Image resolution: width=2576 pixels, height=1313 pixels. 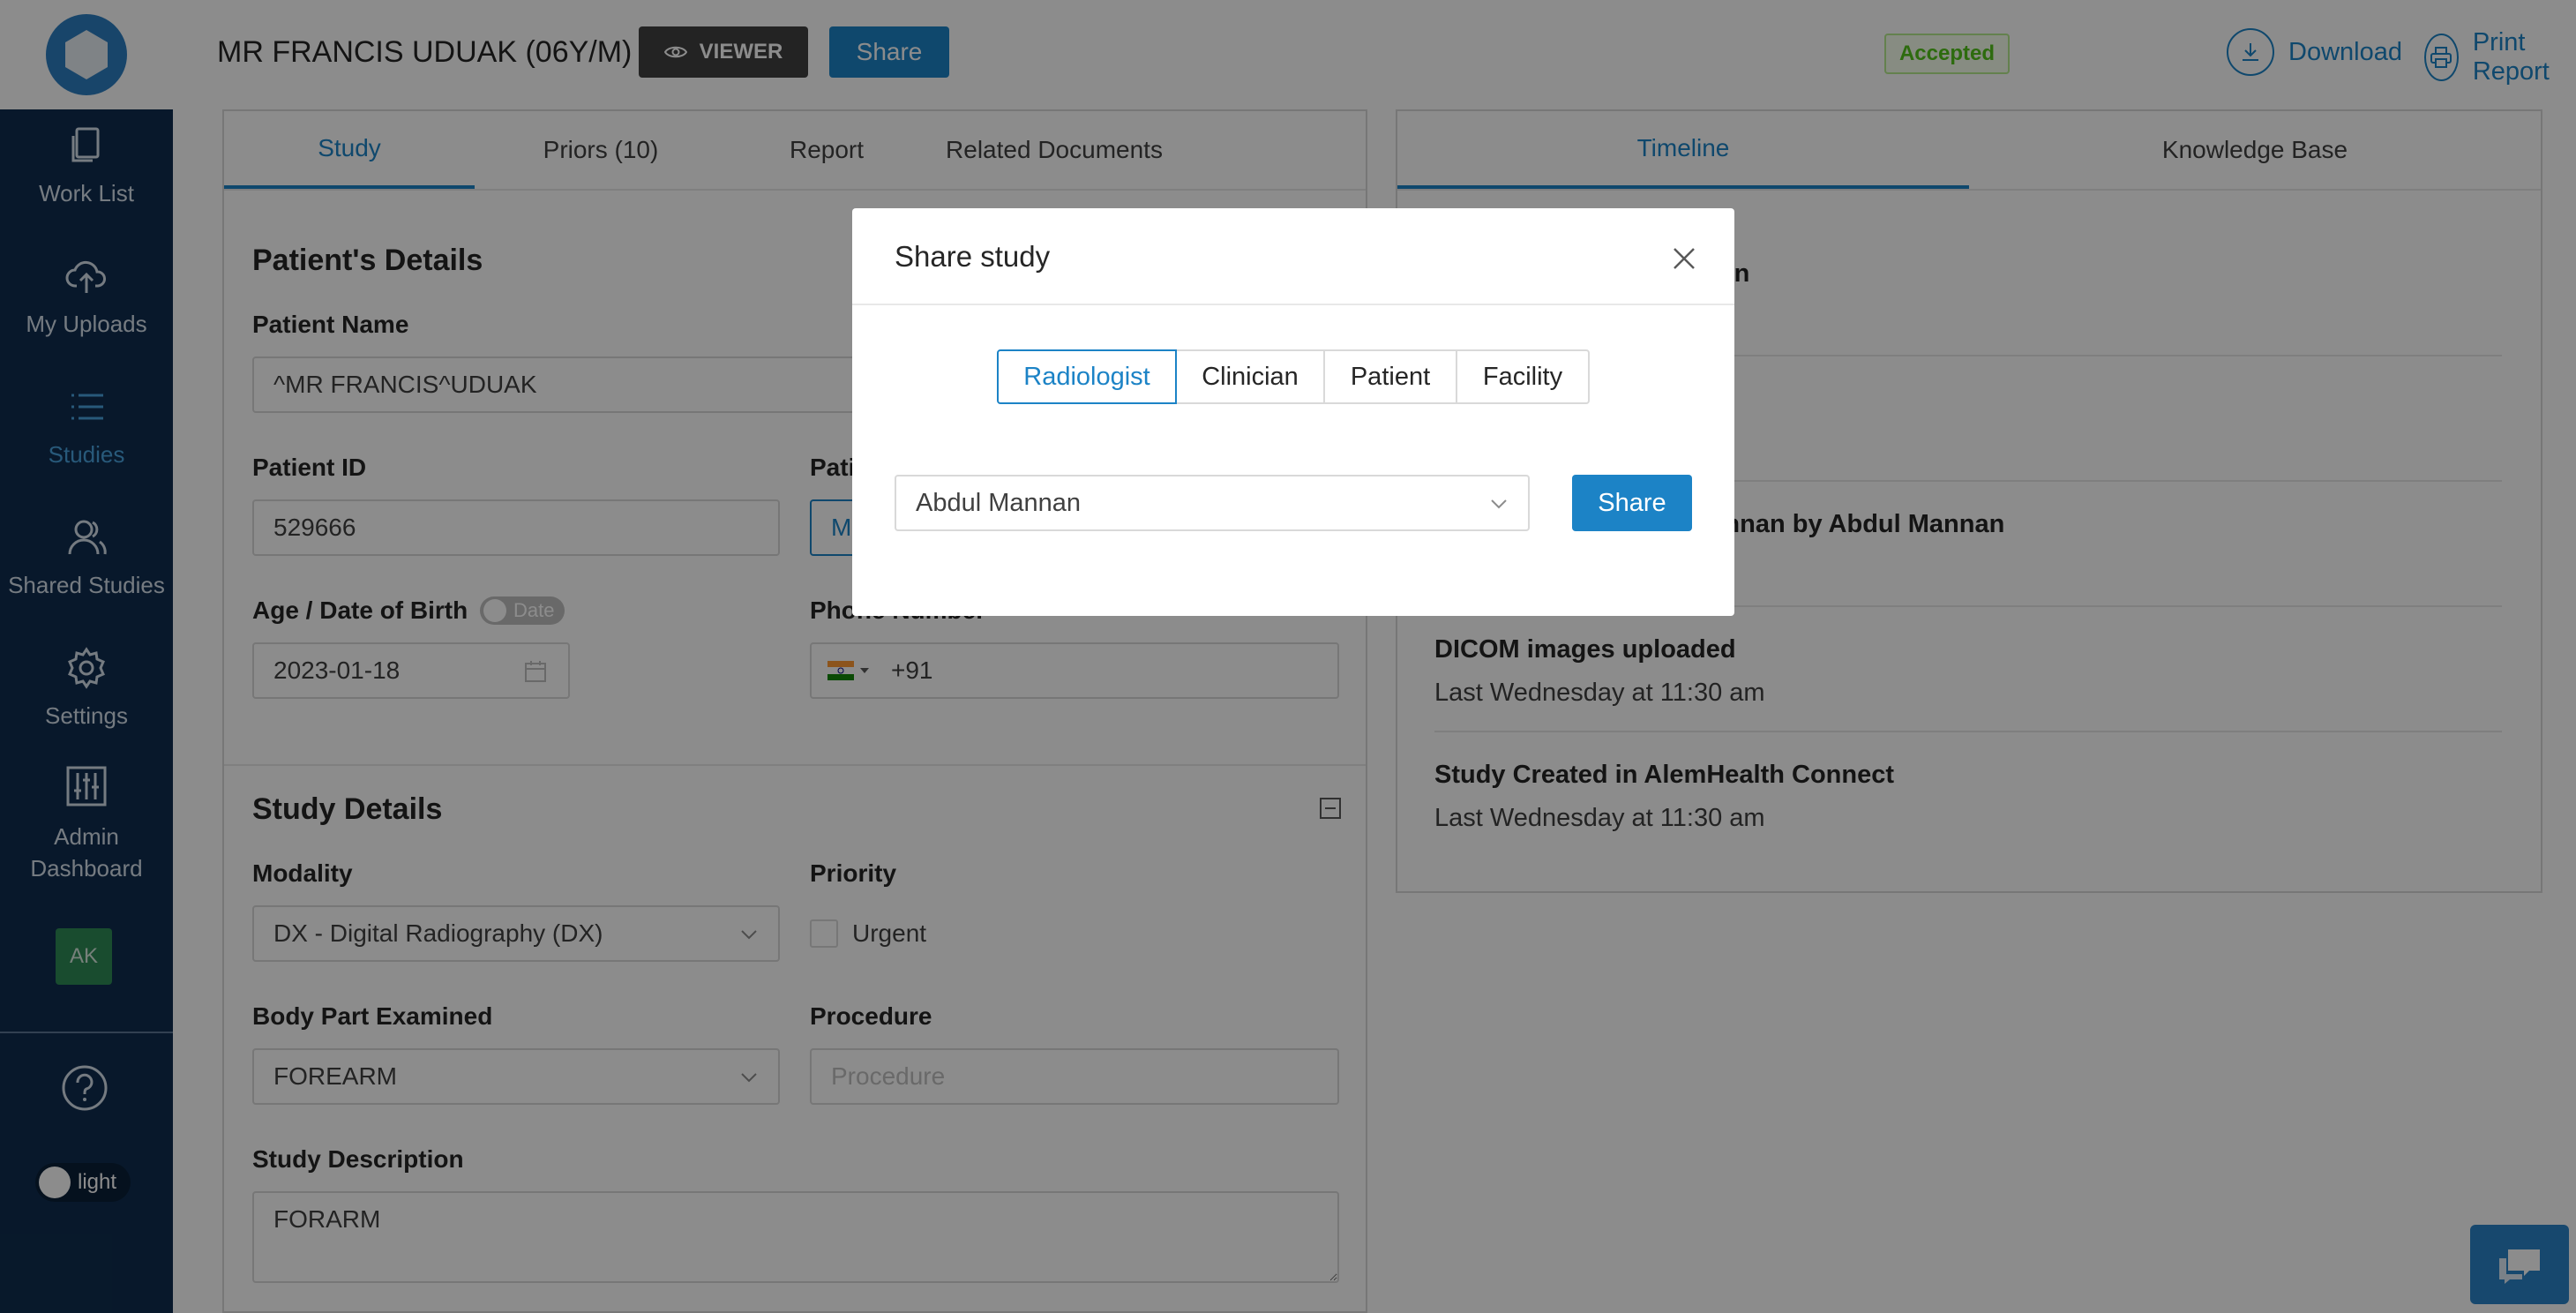 I want to click on recipient-type-segmented: Radiologist Clinician Patient Facility, so click(x=1294, y=376).